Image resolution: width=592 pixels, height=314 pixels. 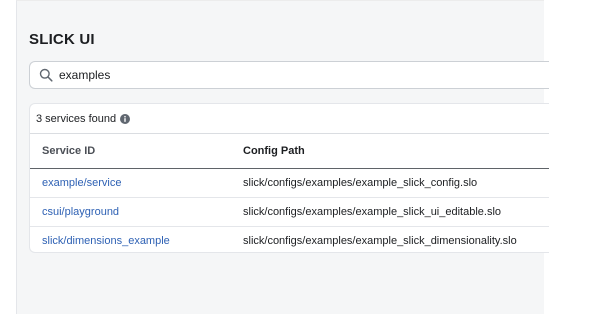 What do you see at coordinates (62, 39) in the screenshot?
I see `page-title: SLICK UI` at bounding box center [62, 39].